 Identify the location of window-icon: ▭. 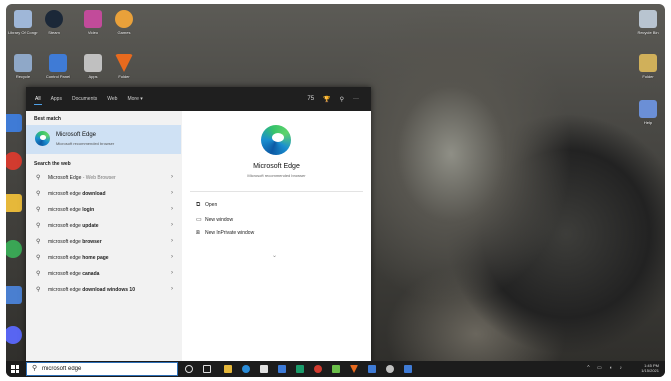
(199, 220).